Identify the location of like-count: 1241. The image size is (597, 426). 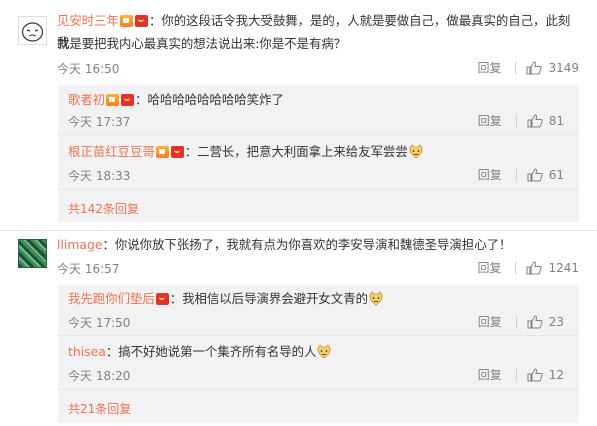
(563, 267).